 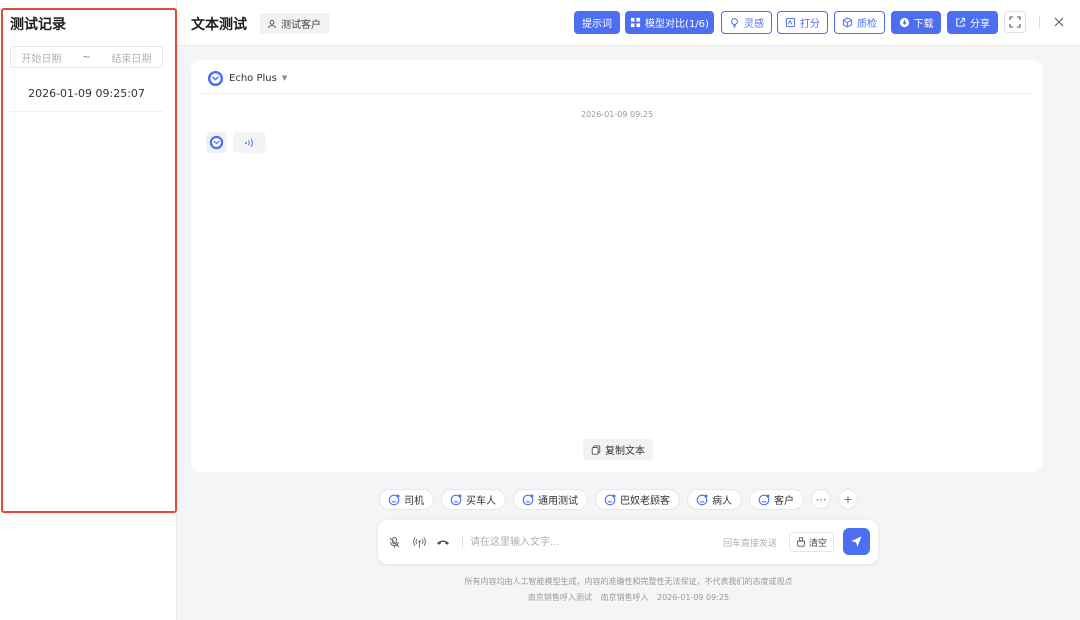 I want to click on role-chip-label: 通用测试, so click(x=558, y=501).